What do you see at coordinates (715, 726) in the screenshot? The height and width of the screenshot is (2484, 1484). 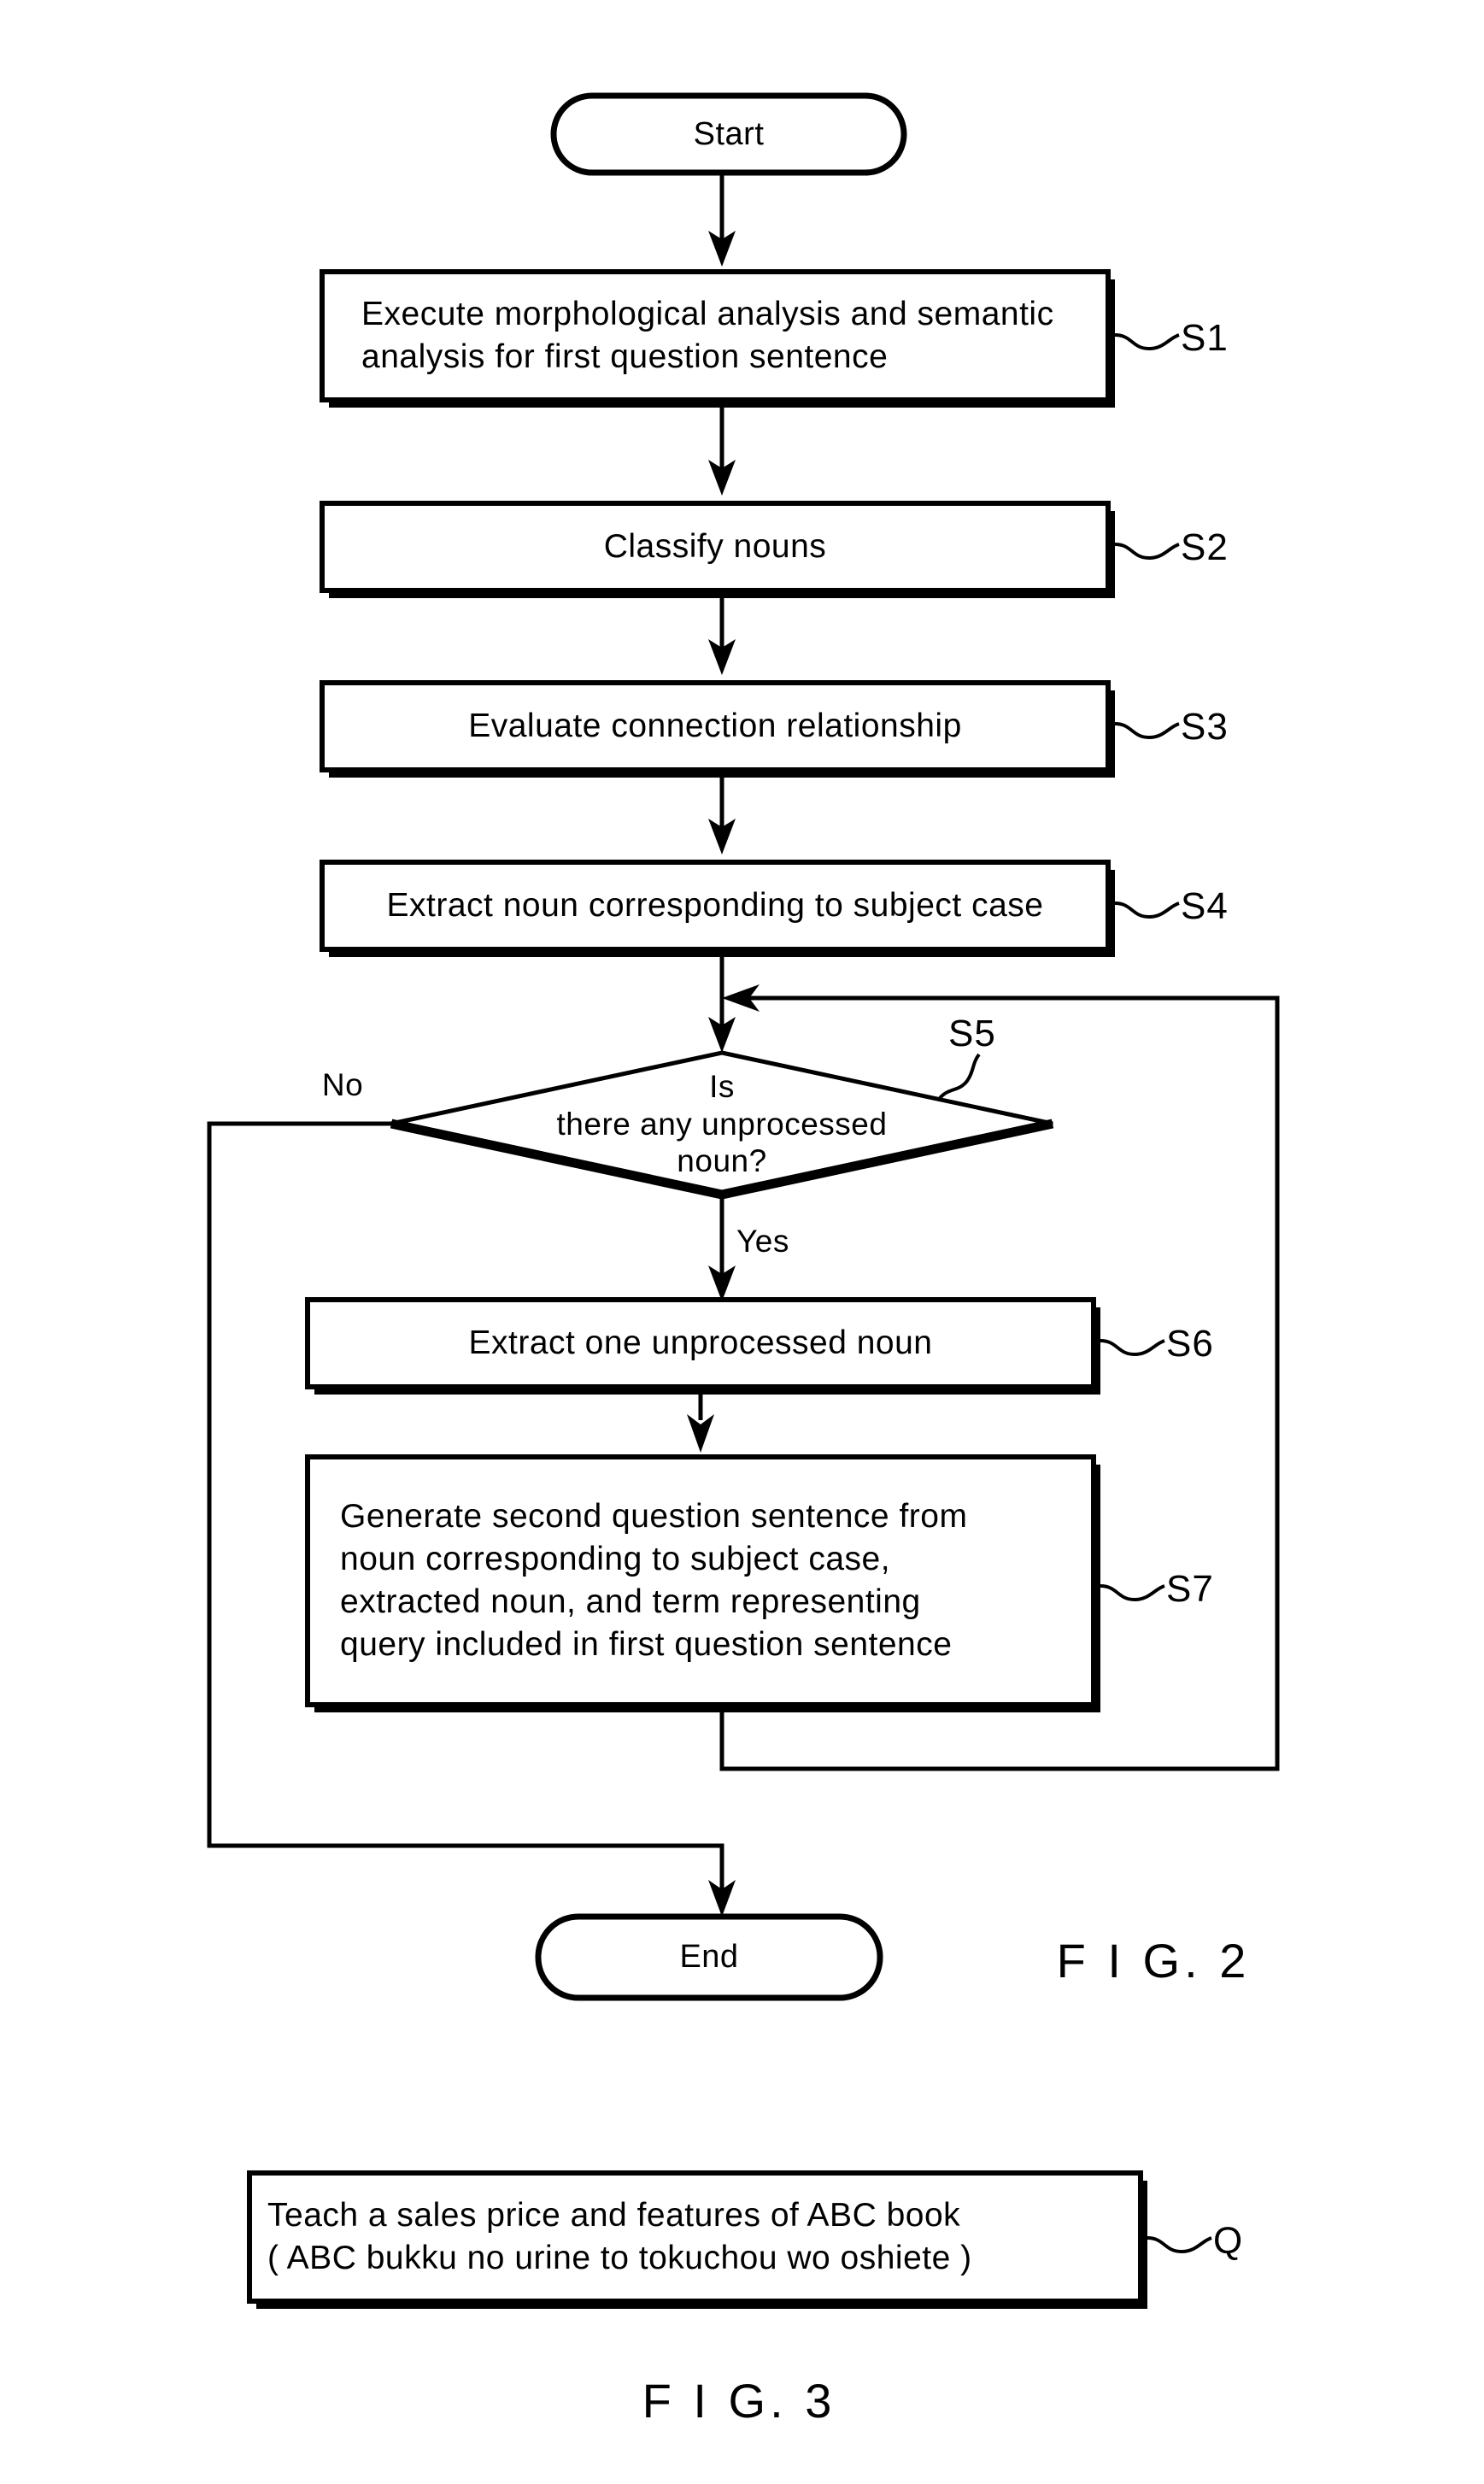 I see `s3-box-label: Evaluate connection relationship` at bounding box center [715, 726].